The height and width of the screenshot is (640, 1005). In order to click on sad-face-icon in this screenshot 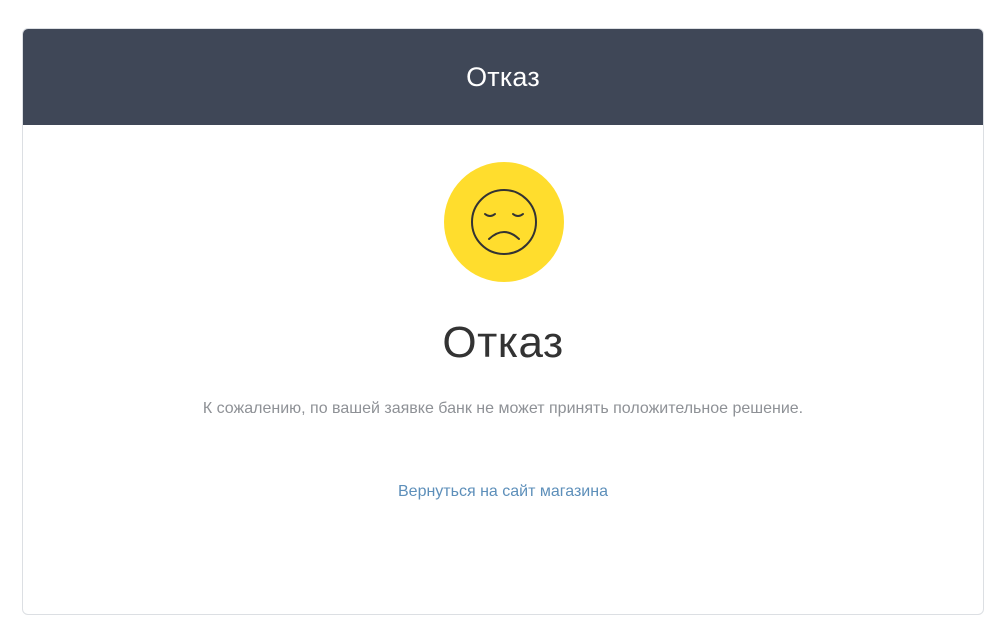, I will do `click(504, 222)`.